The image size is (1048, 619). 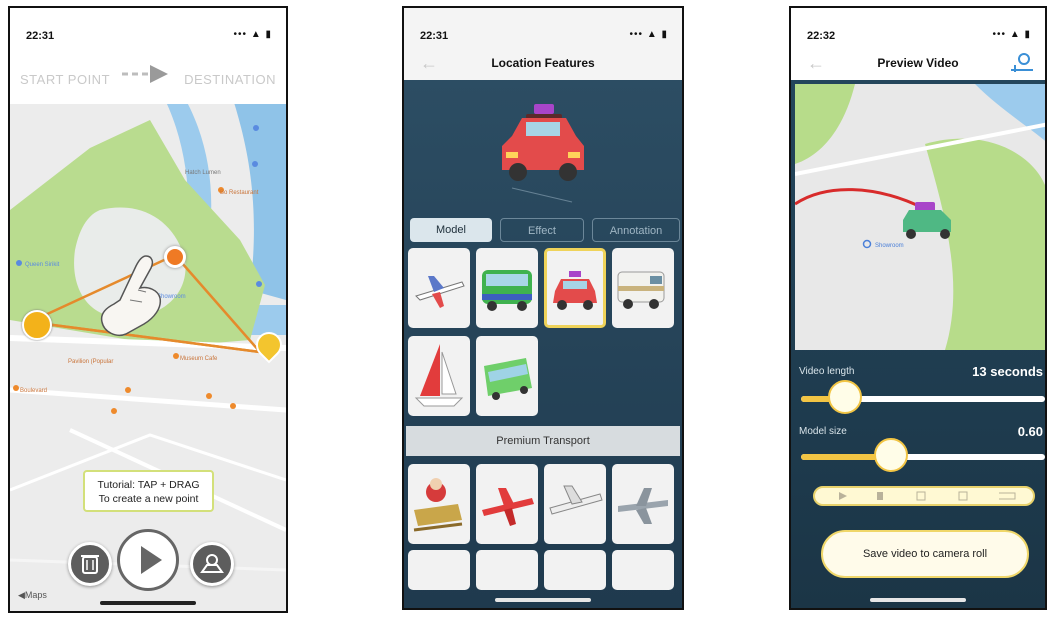 I want to click on model-tile-tram, so click(x=507, y=376).